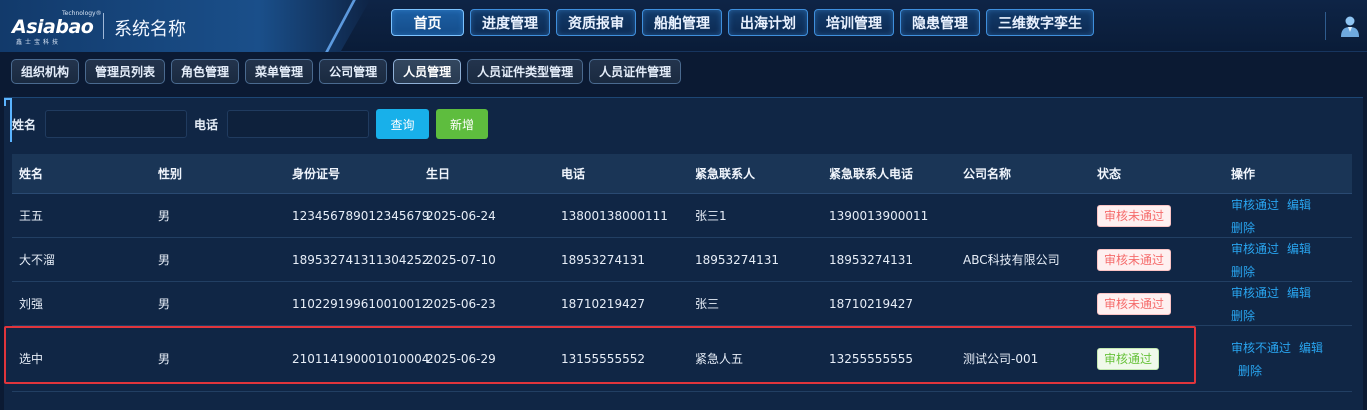 The width and height of the screenshot is (1367, 410). I want to click on nav-progress: 进度管理, so click(510, 22).